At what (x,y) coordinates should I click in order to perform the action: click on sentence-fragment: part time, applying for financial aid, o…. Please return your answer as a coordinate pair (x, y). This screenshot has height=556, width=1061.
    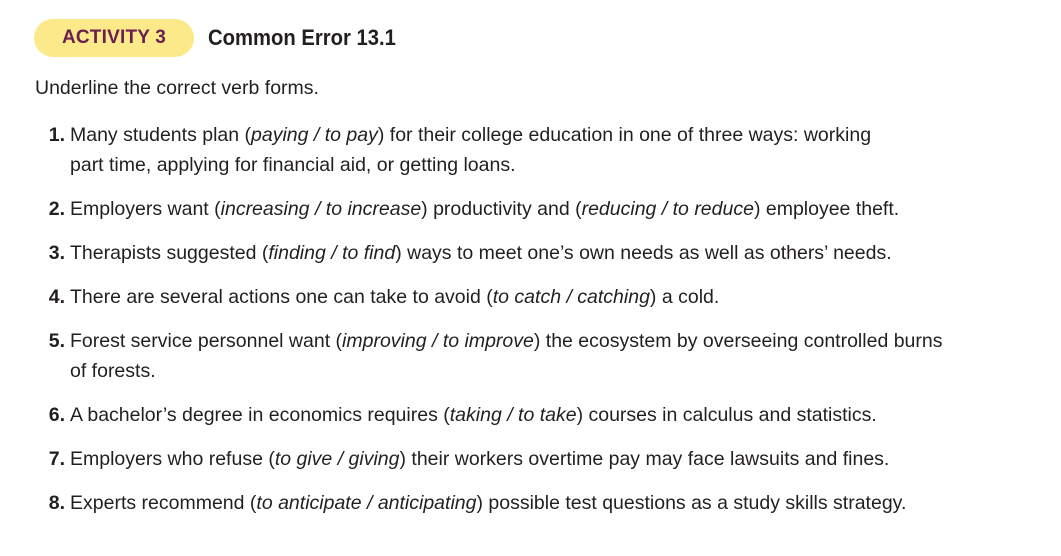
    Looking at the image, I should click on (293, 165).